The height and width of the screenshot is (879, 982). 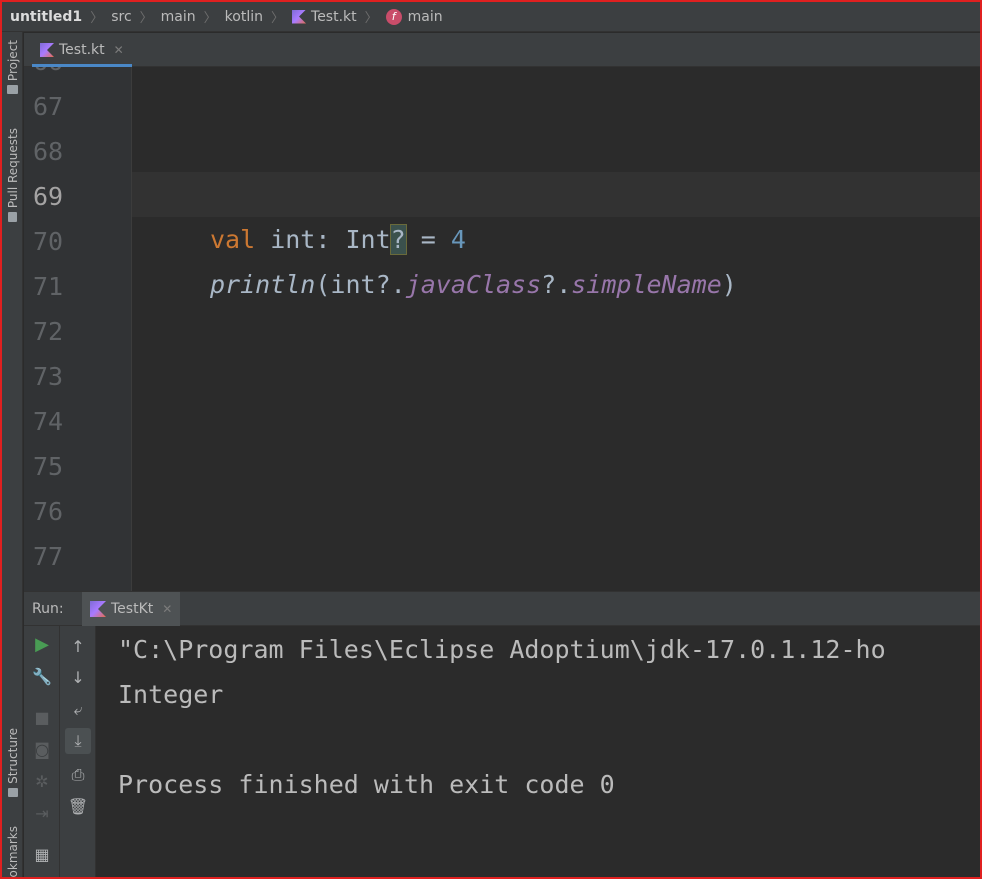 What do you see at coordinates (42, 813) in the screenshot?
I see `exit-icon: ⇥` at bounding box center [42, 813].